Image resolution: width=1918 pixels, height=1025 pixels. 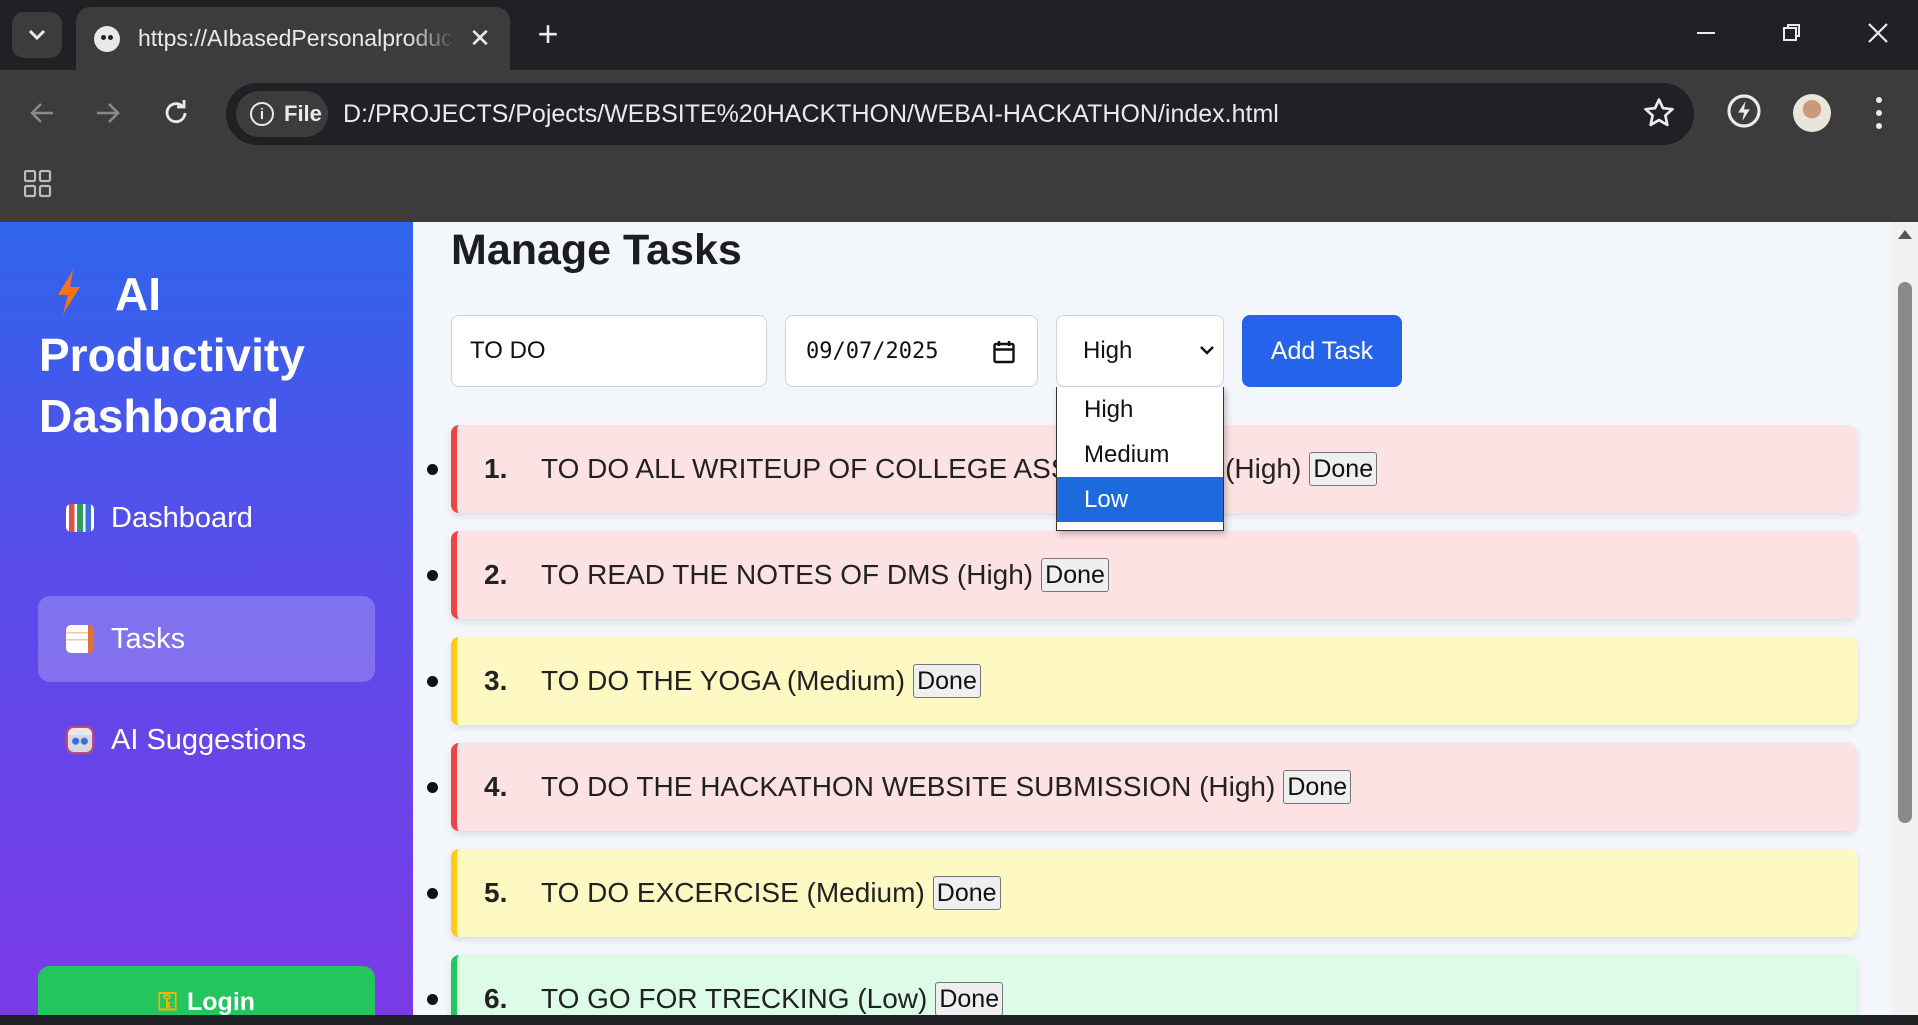 I want to click on bookmarks-bar, so click(x=959, y=189).